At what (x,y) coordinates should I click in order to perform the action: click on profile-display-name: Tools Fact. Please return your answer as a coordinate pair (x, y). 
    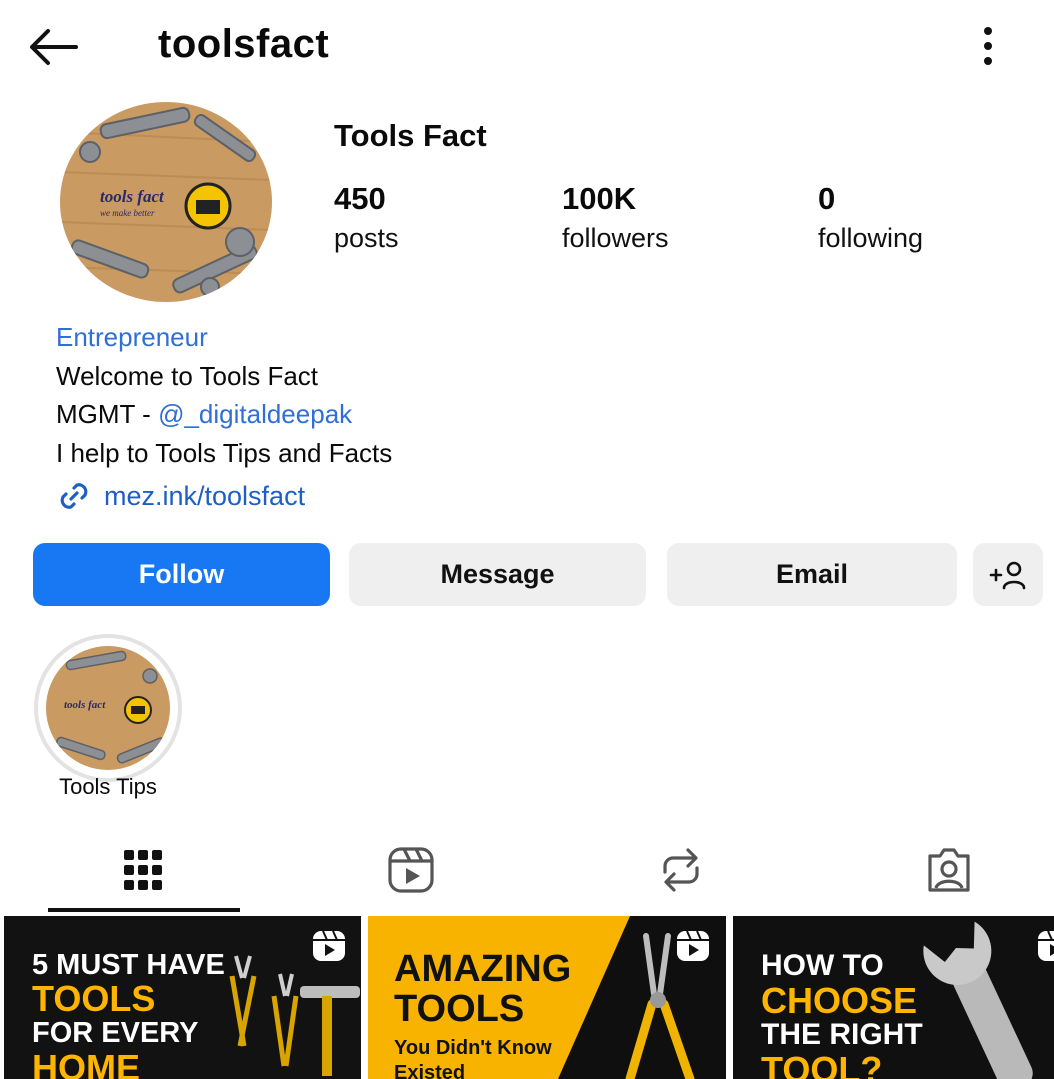
    Looking at the image, I should click on (410, 135).